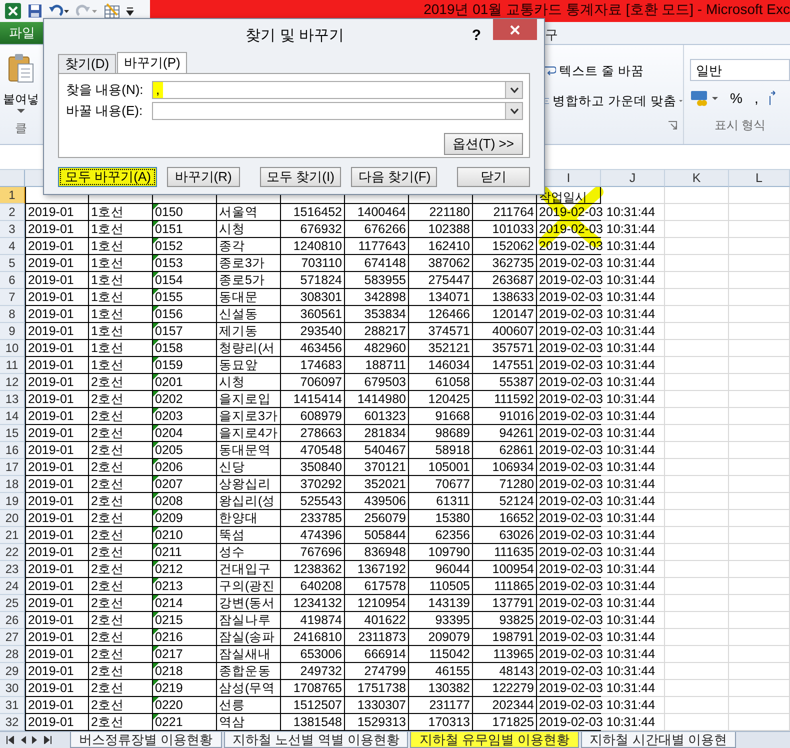 The width and height of the screenshot is (790, 748). Describe the element at coordinates (249, 654) in the screenshot. I see `table-cell: 잠실새내` at that location.